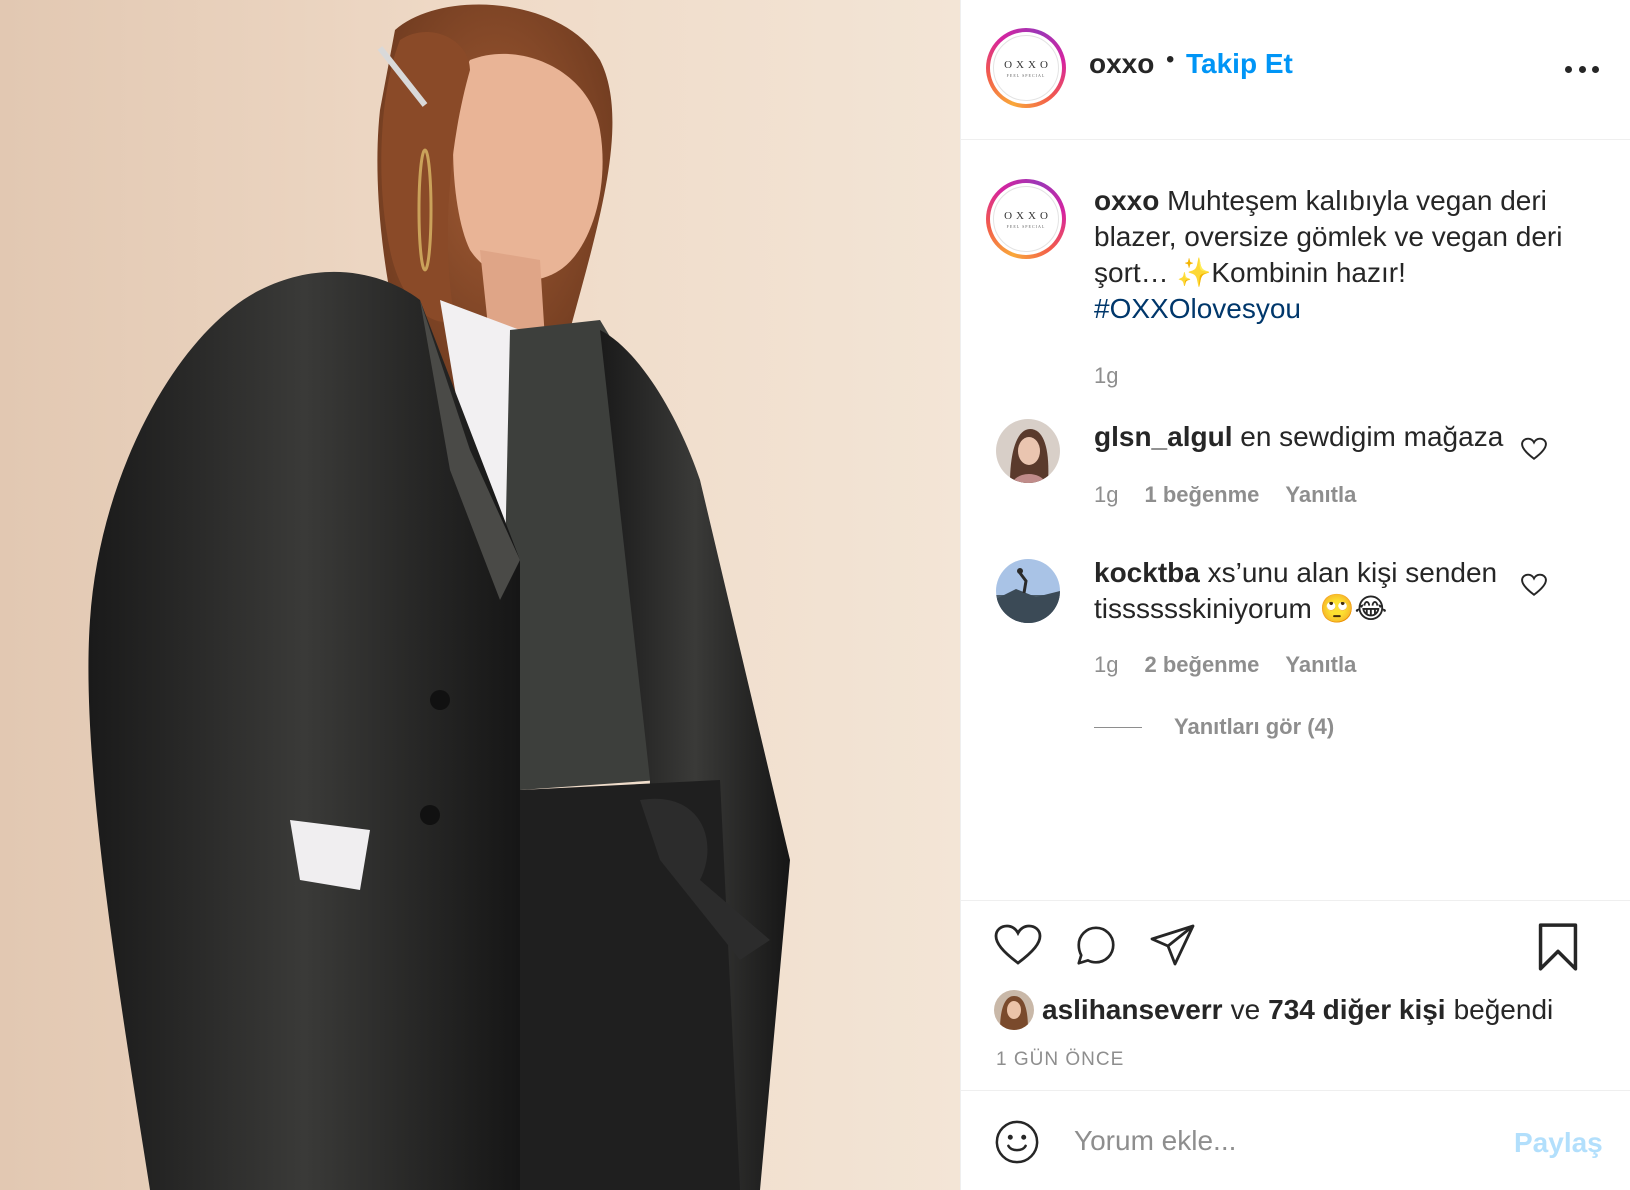  Describe the element at coordinates (1147, 572) in the screenshot. I see `comment-username: kocktba` at that location.